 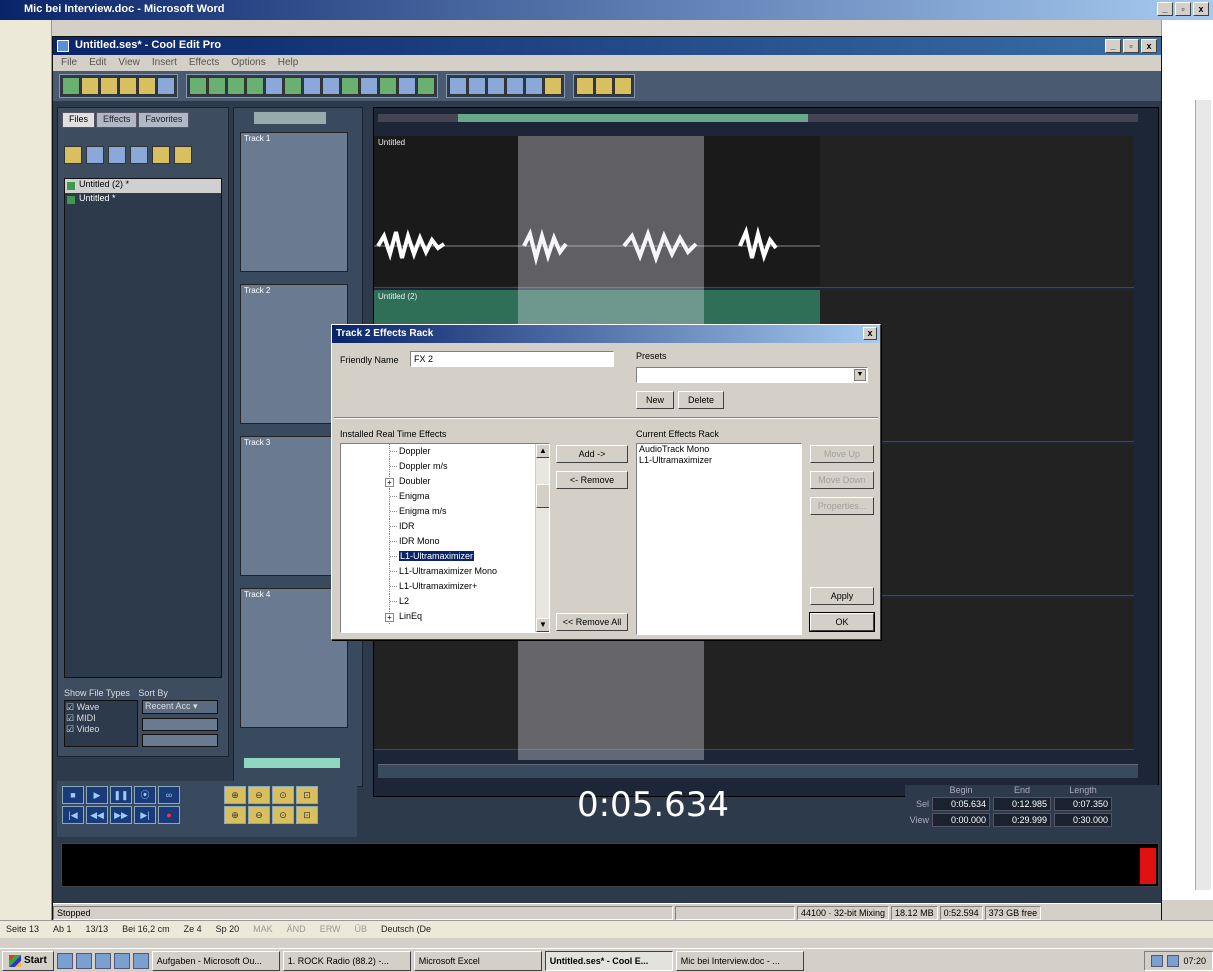 What do you see at coordinates (445, 556) in the screenshot?
I see `effect-item-selected: L1-Ultramaximizer` at bounding box center [445, 556].